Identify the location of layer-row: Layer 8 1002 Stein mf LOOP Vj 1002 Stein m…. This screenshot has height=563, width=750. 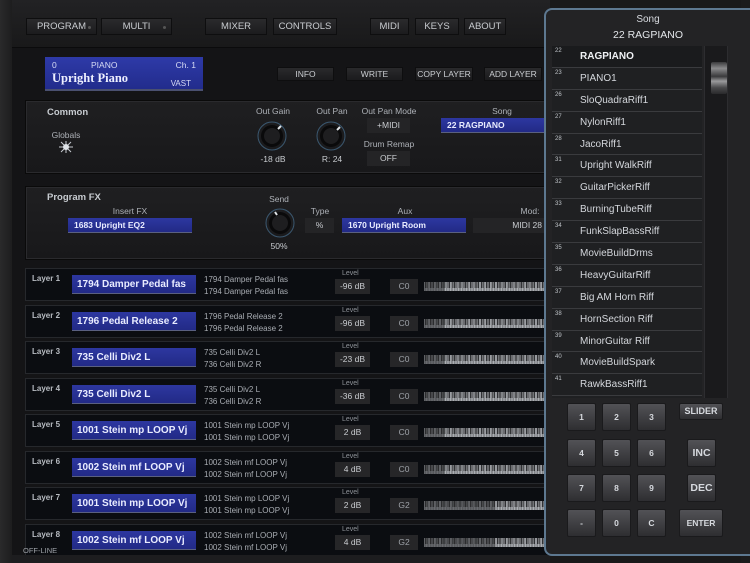
(288, 540).